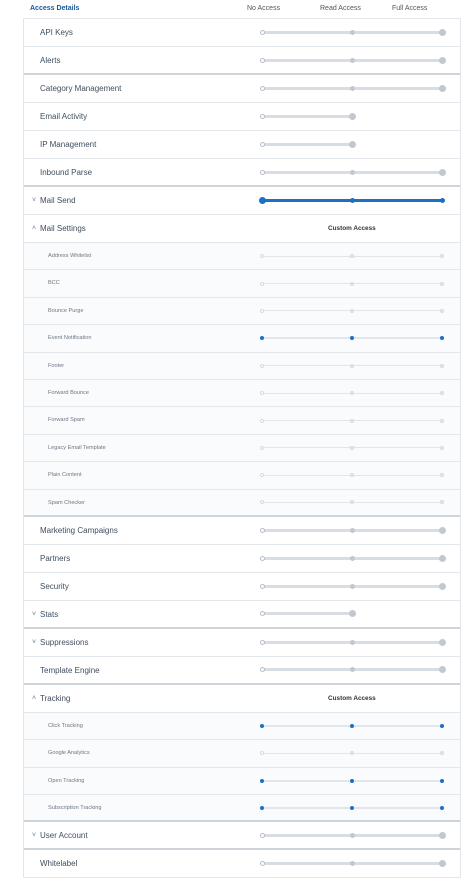 The image size is (474, 895). What do you see at coordinates (242, 836) in the screenshot?
I see `permission-row-user-account: ˅ User Account` at bounding box center [242, 836].